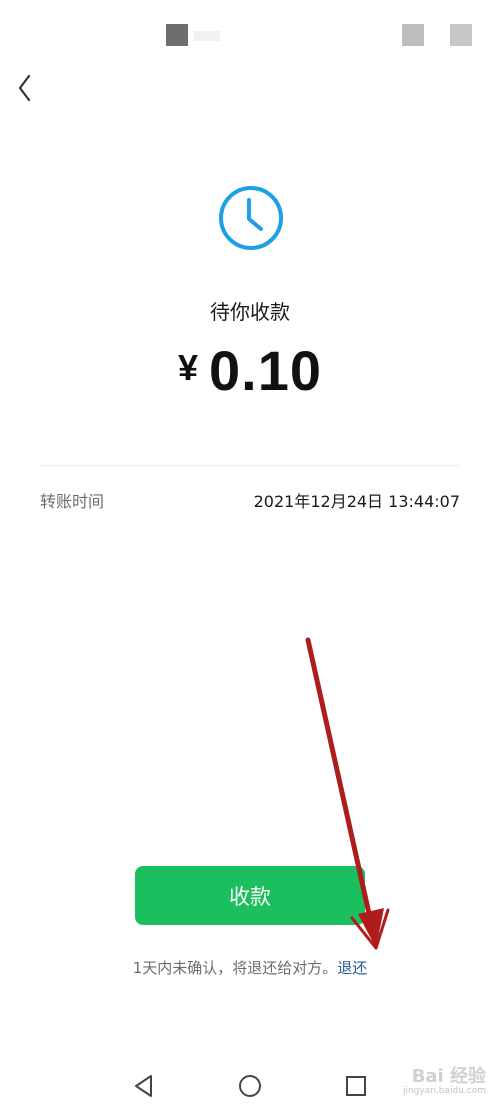 Image resolution: width=500 pixels, height=1111 pixels. I want to click on status-bar-text-blur, so click(207, 36).